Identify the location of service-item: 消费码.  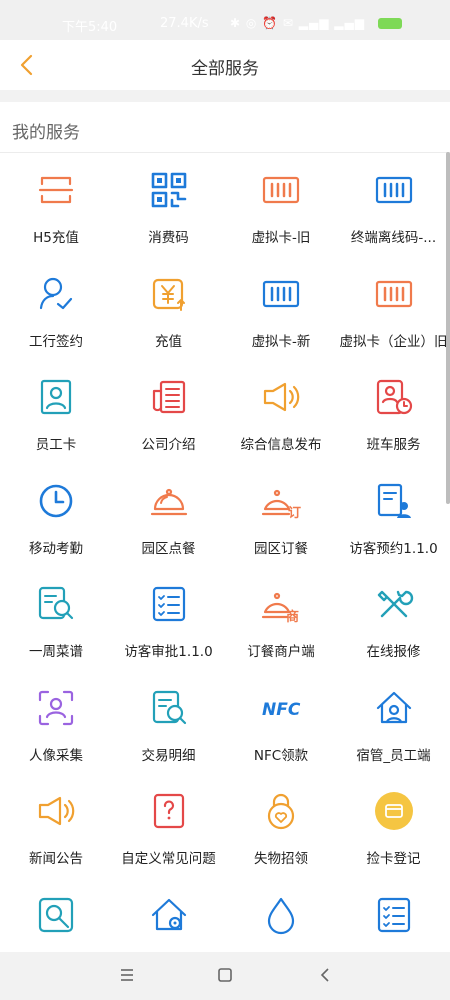
(169, 206).